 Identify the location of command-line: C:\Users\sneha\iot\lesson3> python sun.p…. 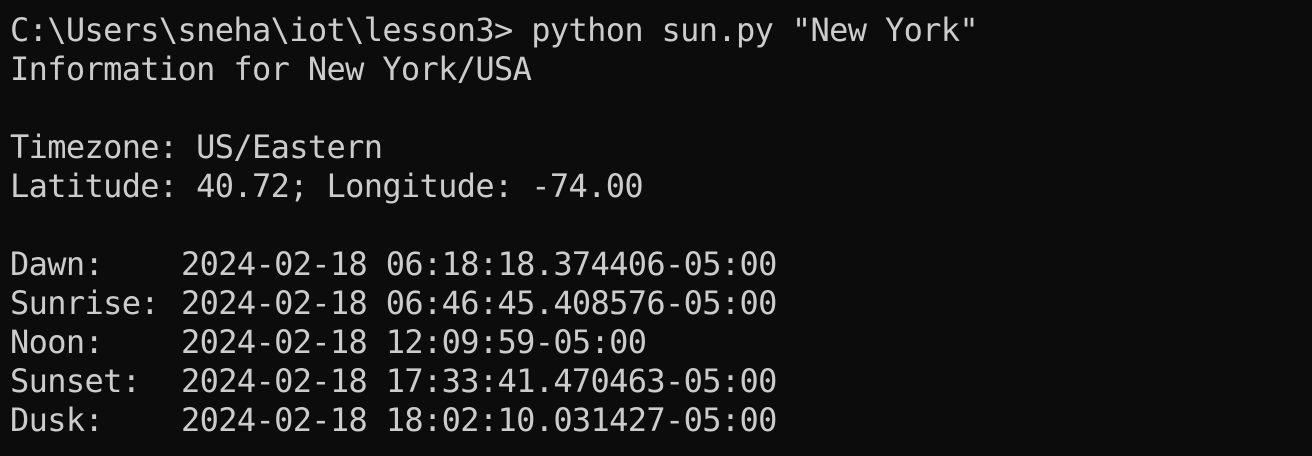
(661, 30).